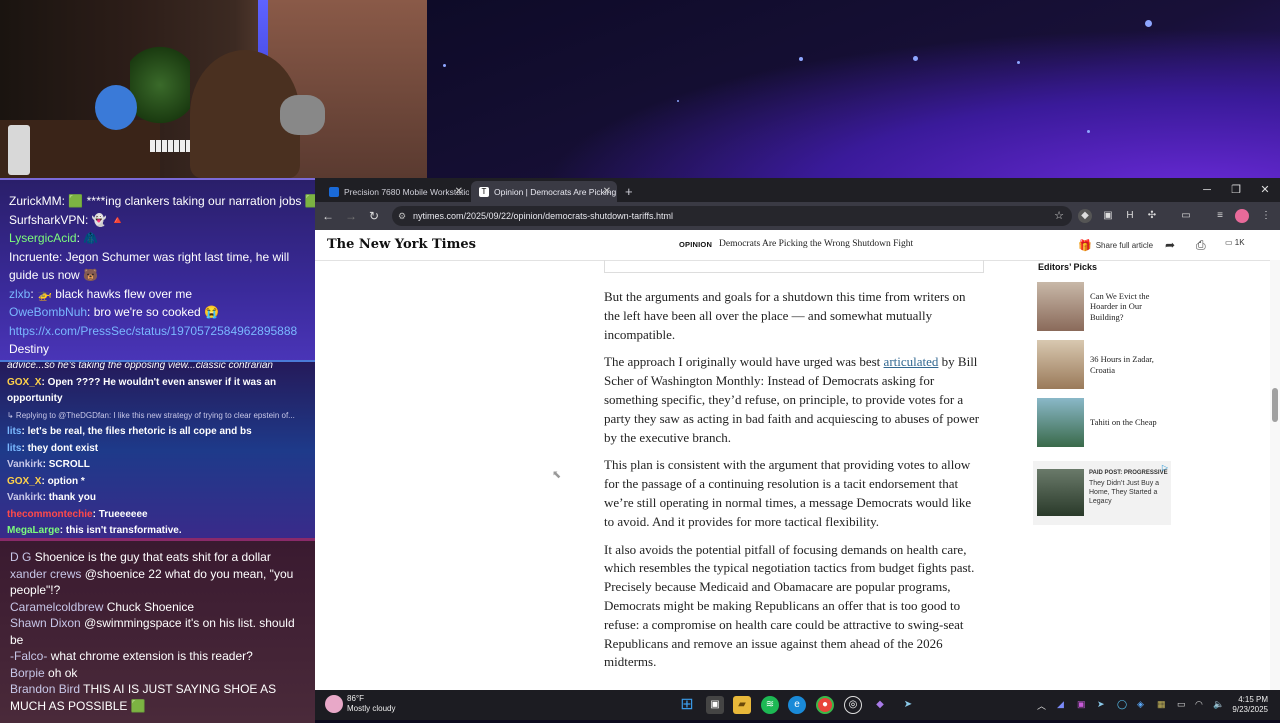 This screenshot has width=1280, height=723. Describe the element at coordinates (27, 672) in the screenshot. I see `chat-username: Borpie` at that location.